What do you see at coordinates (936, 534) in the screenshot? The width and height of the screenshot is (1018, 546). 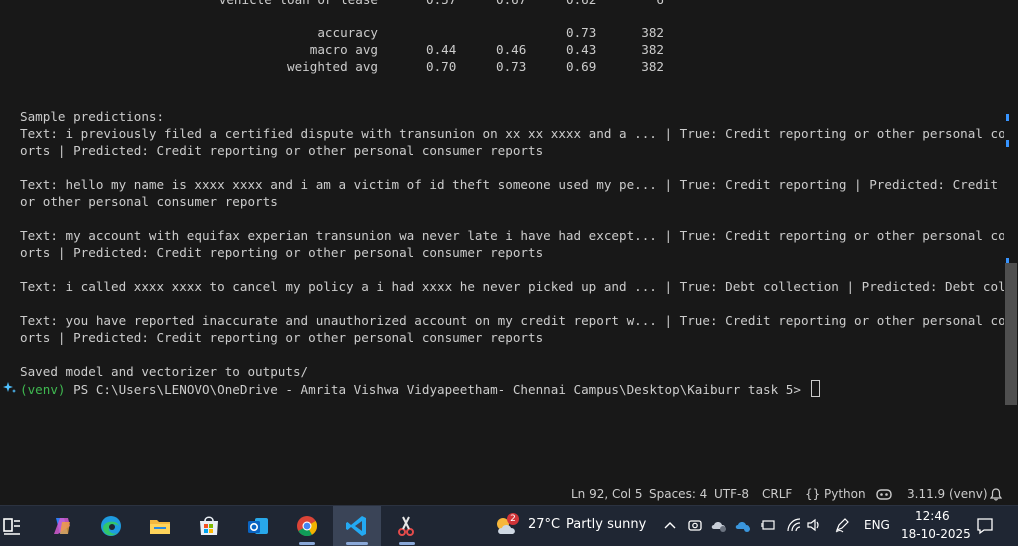 I see `clock-date: 18-10-2025` at bounding box center [936, 534].